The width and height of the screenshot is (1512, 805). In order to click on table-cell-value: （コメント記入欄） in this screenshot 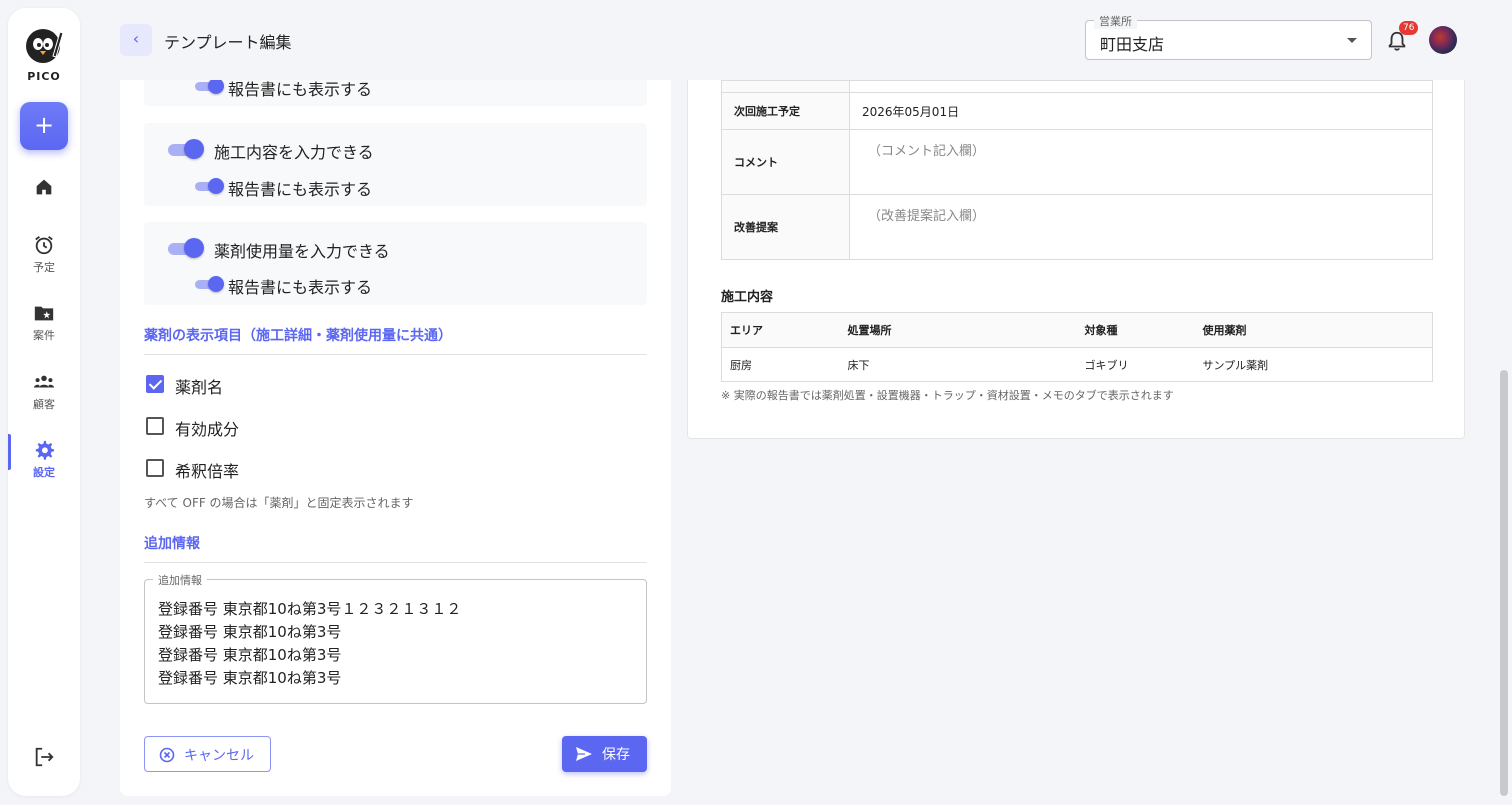, I will do `click(1141, 162)`.